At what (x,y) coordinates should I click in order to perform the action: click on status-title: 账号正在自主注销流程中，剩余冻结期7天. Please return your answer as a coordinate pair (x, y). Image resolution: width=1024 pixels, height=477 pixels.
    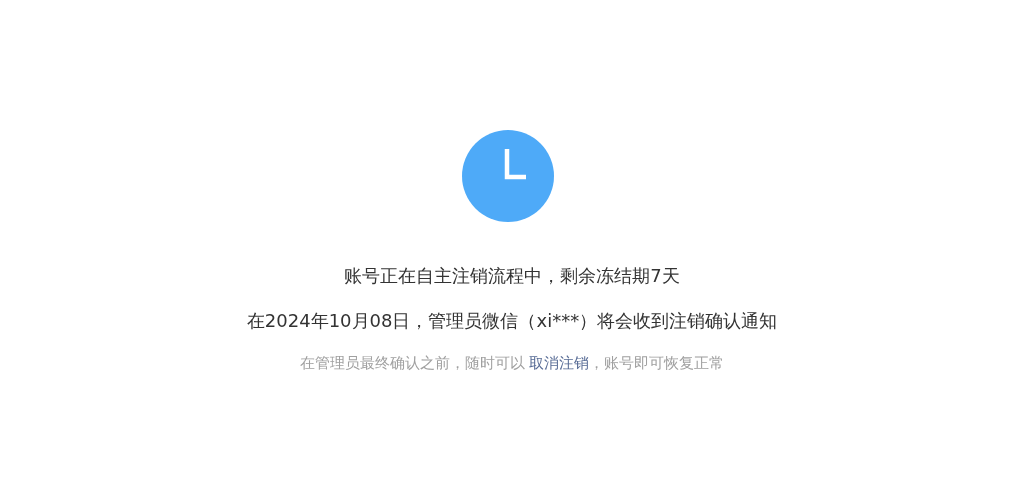
    Looking at the image, I should click on (512, 276).